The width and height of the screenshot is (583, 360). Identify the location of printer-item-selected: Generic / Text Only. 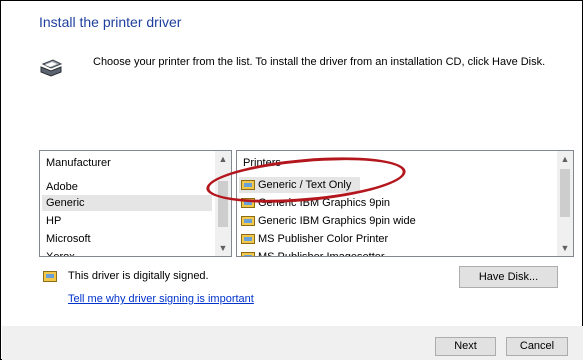
(299, 185).